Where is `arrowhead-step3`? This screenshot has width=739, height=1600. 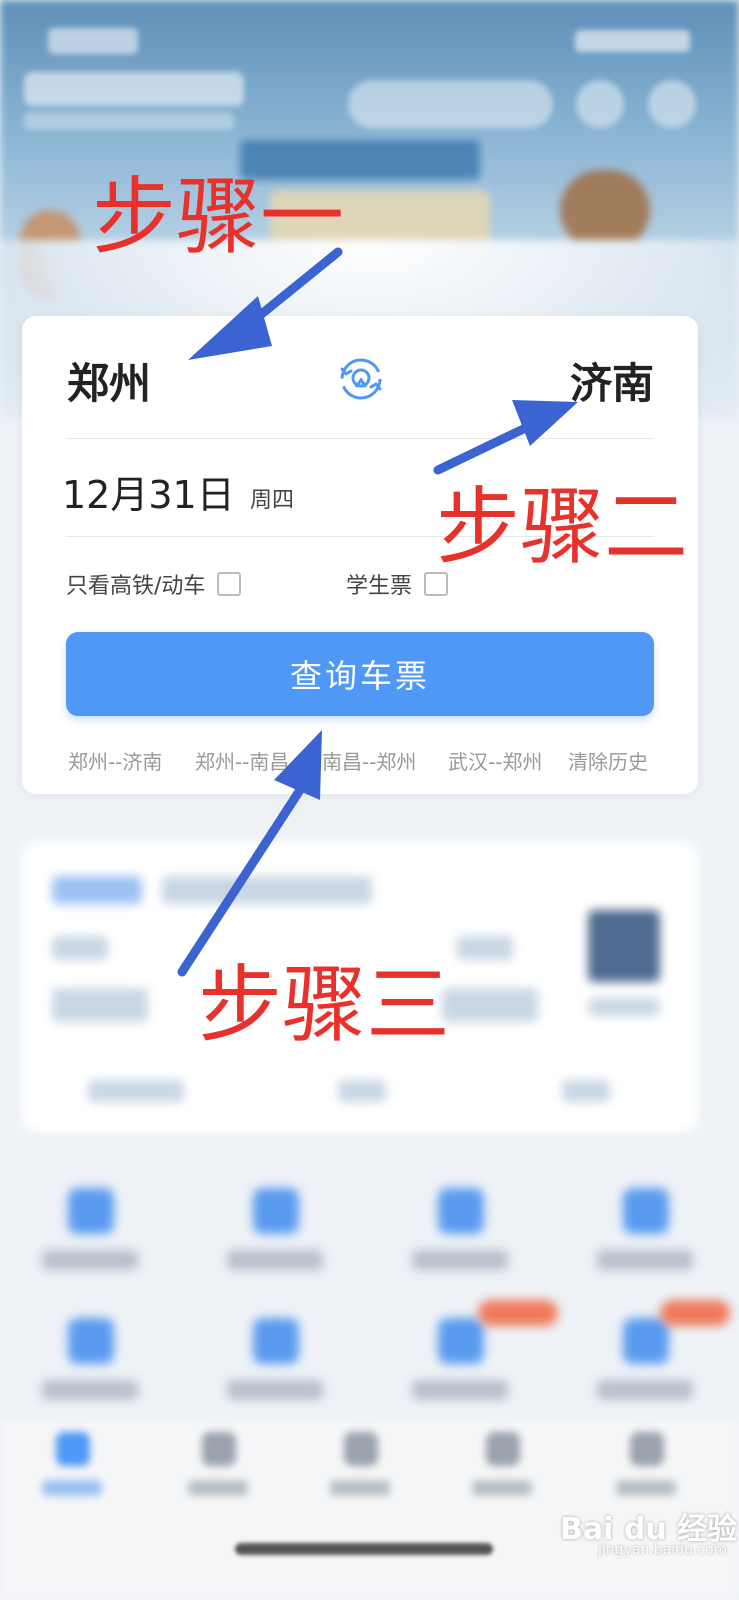
arrowhead-step3 is located at coordinates (298, 765).